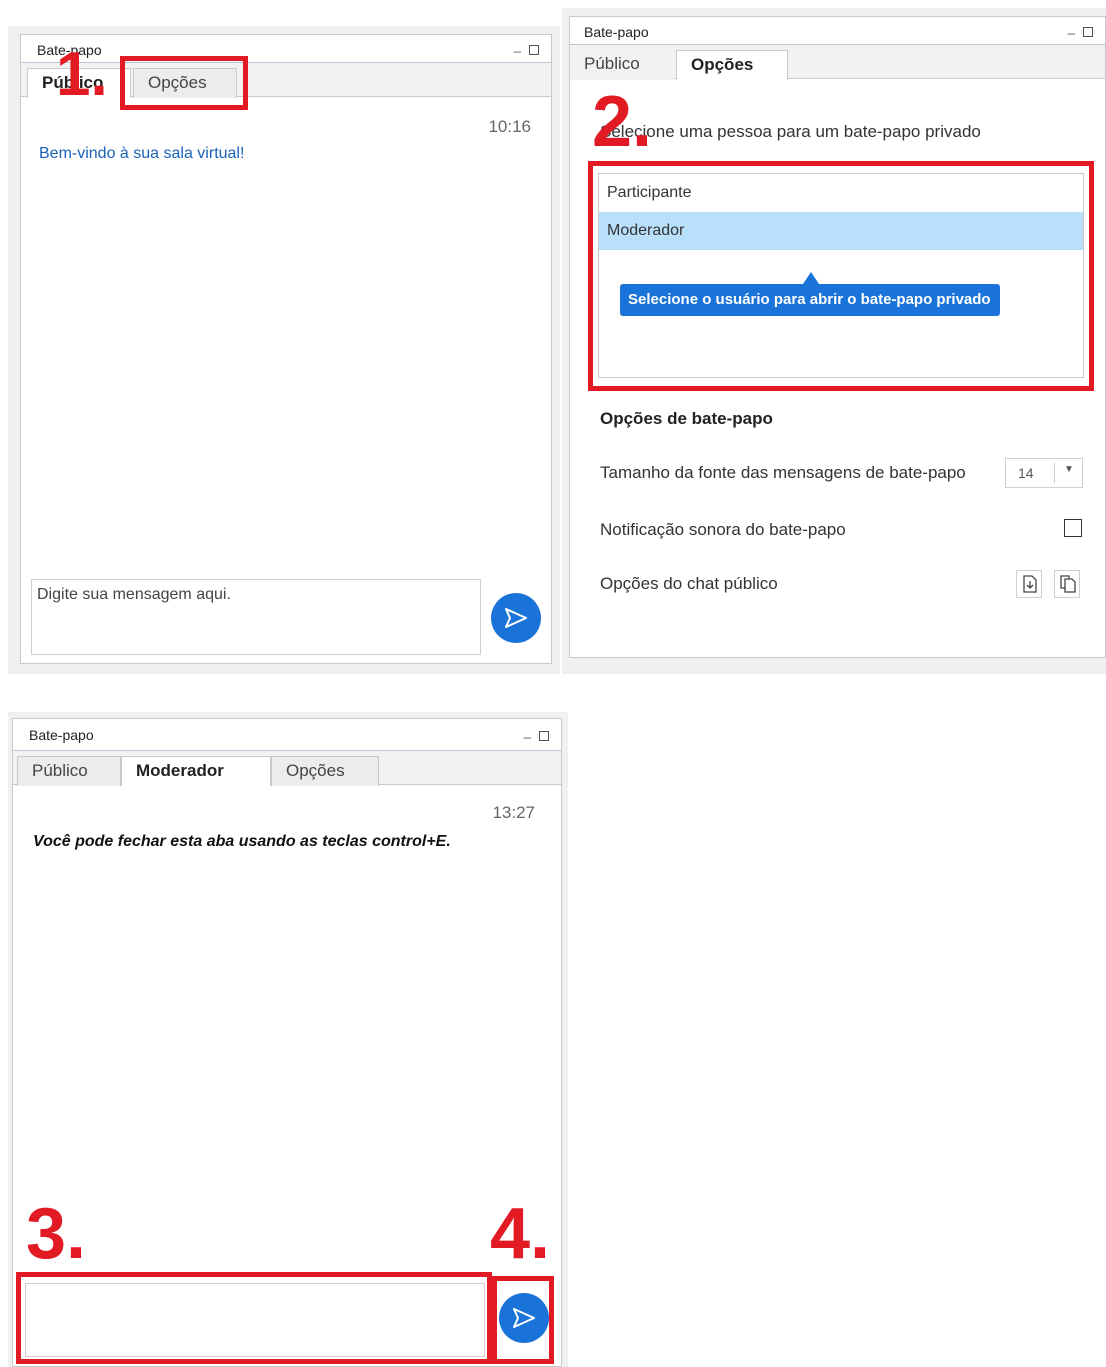  I want to click on tab-bar: Público Opções, so click(837, 62).